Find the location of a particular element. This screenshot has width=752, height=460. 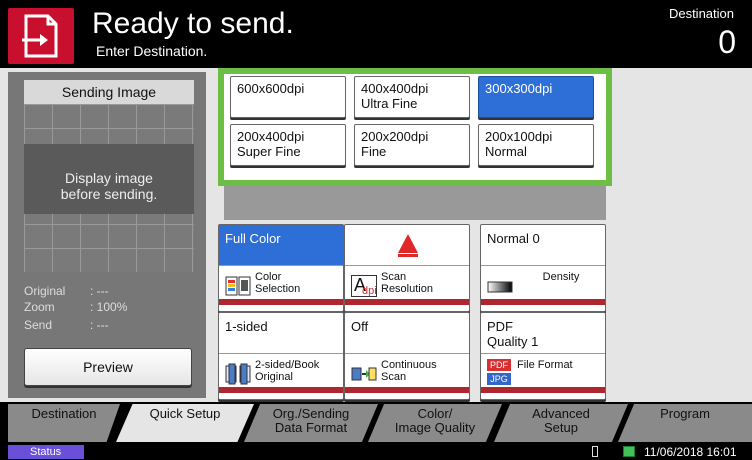

continuous-scan-tile: Off Continuous Scan is located at coordinates (407, 356).